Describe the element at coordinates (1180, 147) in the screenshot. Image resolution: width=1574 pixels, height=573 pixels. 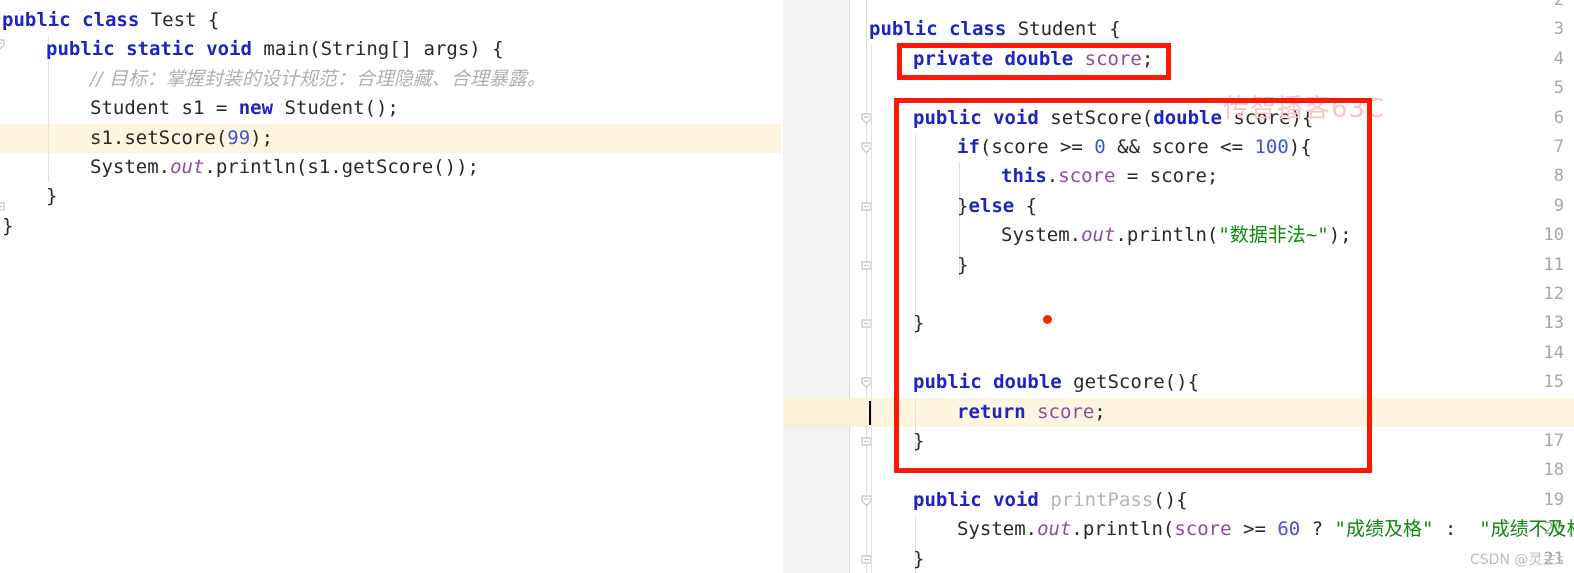
I see `code-token: && score <=` at that location.